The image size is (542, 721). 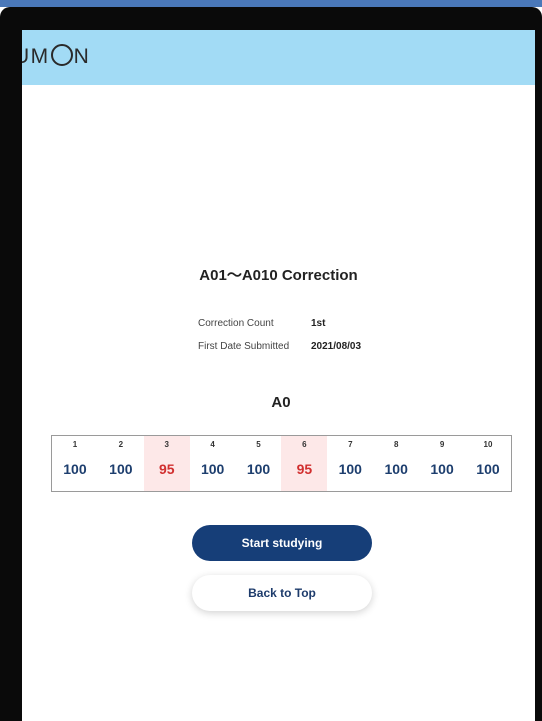 I want to click on score-table: 1 100 2 100 3 95 4 100 5 100 6 95 7 100 8 100 9 100 10 100, so click(x=281, y=463).